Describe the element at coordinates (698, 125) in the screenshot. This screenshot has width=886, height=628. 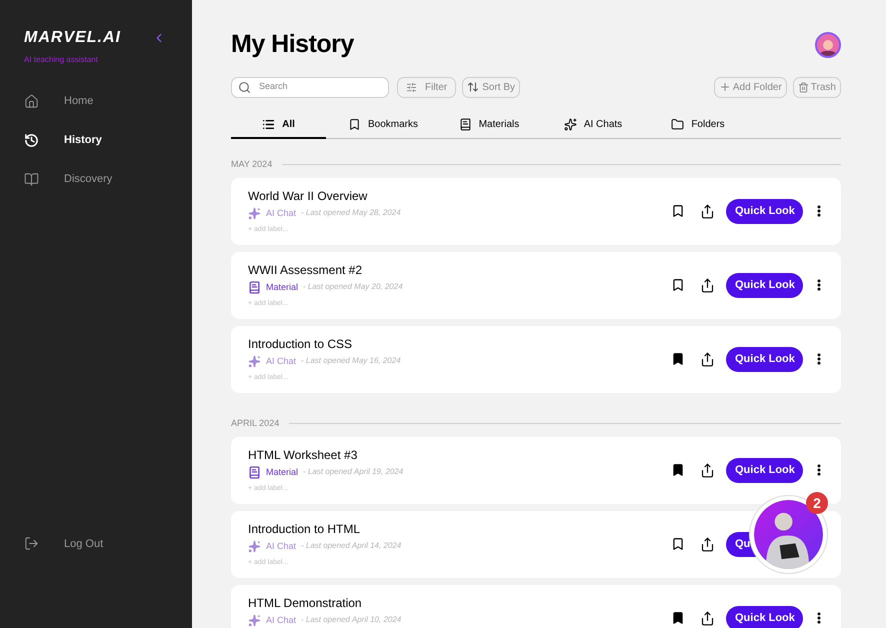
I see `tab: Folders` at that location.